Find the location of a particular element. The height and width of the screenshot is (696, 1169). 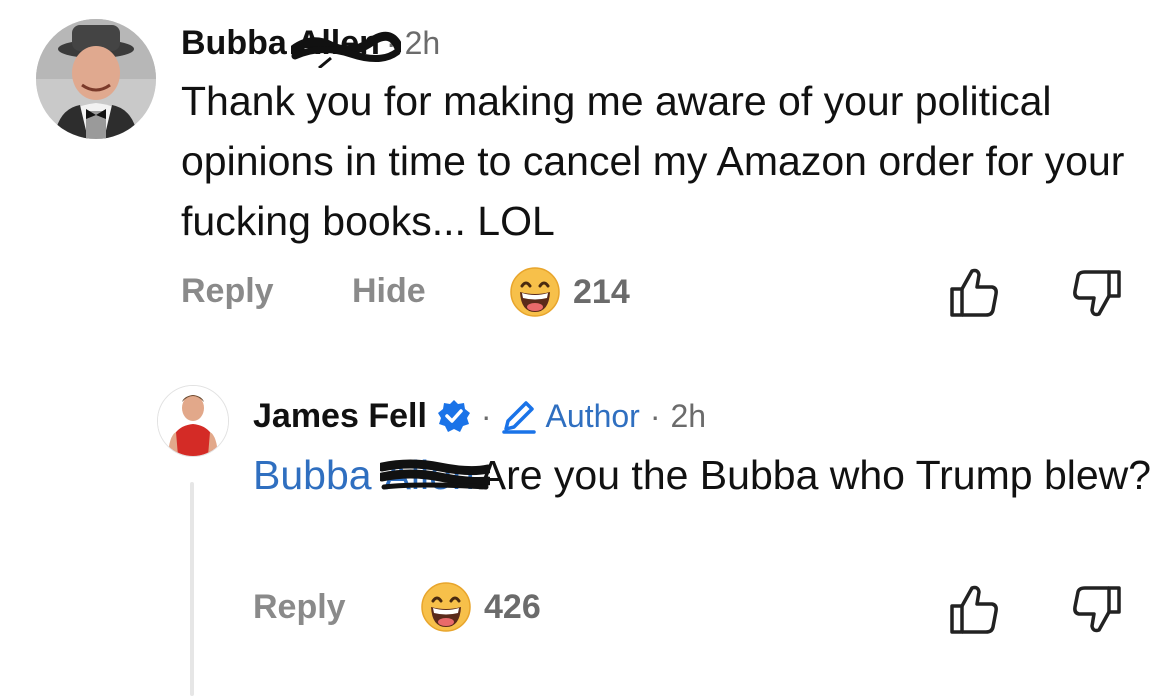

reaction-button: 426 is located at coordinates (480, 607).